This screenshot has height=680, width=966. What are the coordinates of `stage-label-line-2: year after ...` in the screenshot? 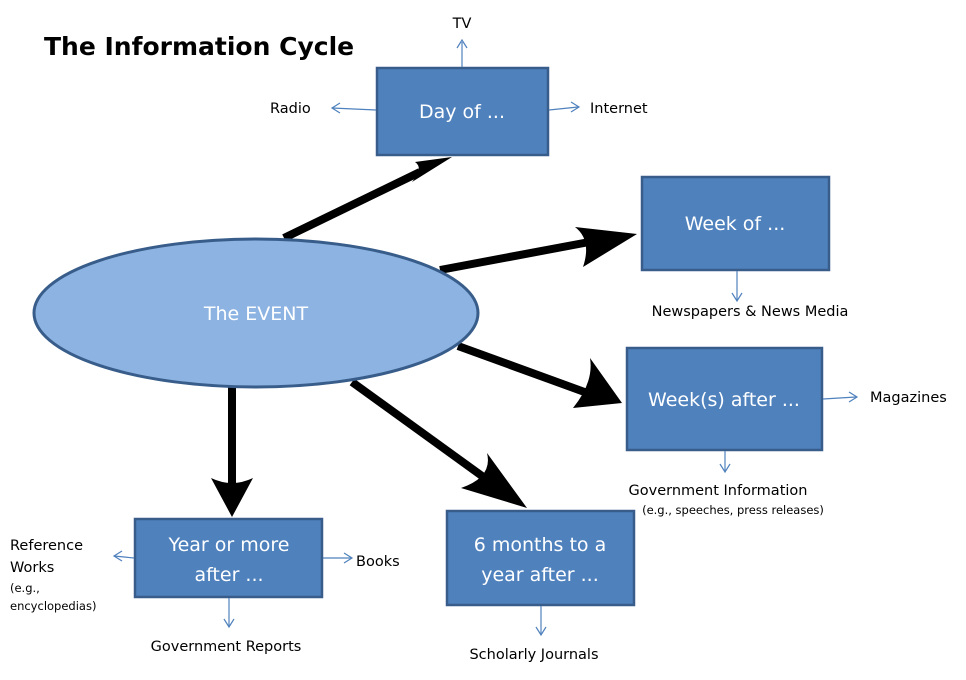 It's located at (540, 575).